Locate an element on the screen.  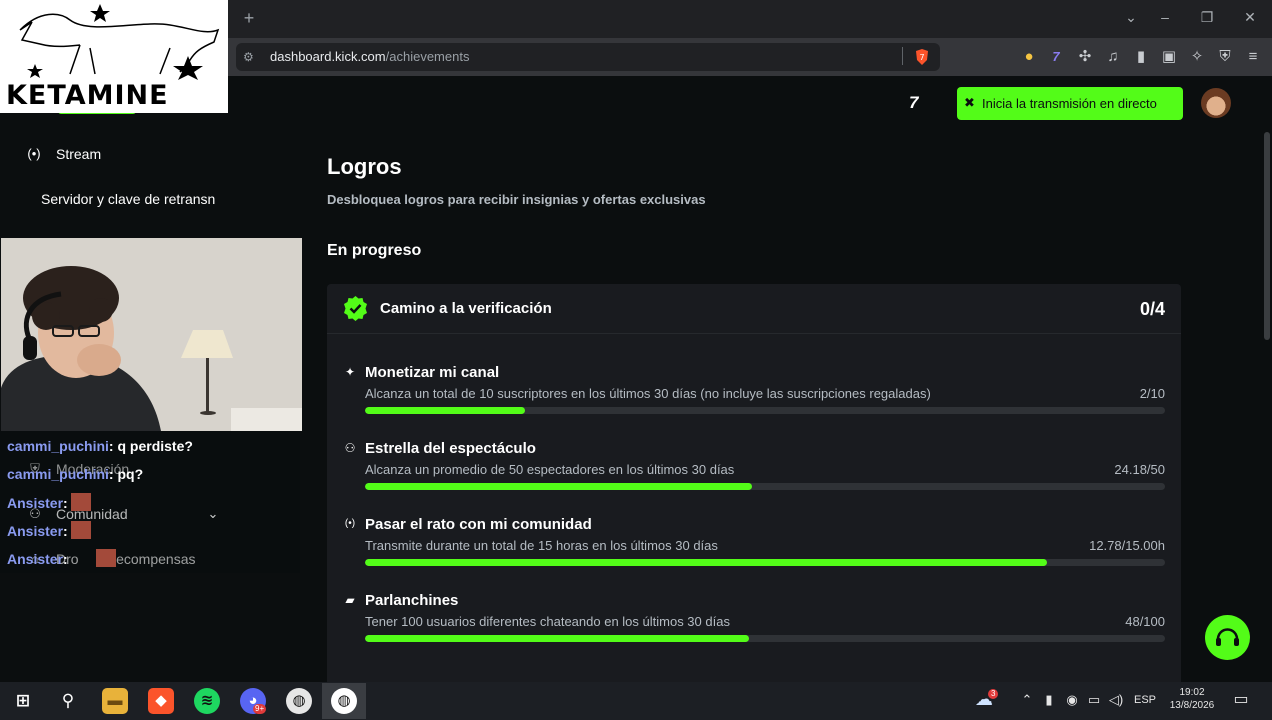
achievement-value: 48/100 is located at coordinates (1145, 621).